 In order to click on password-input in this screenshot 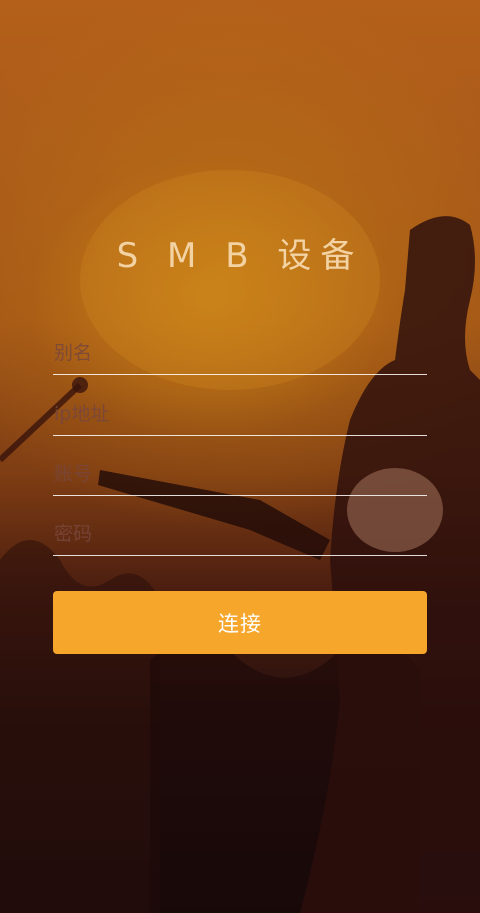, I will do `click(240, 534)`.